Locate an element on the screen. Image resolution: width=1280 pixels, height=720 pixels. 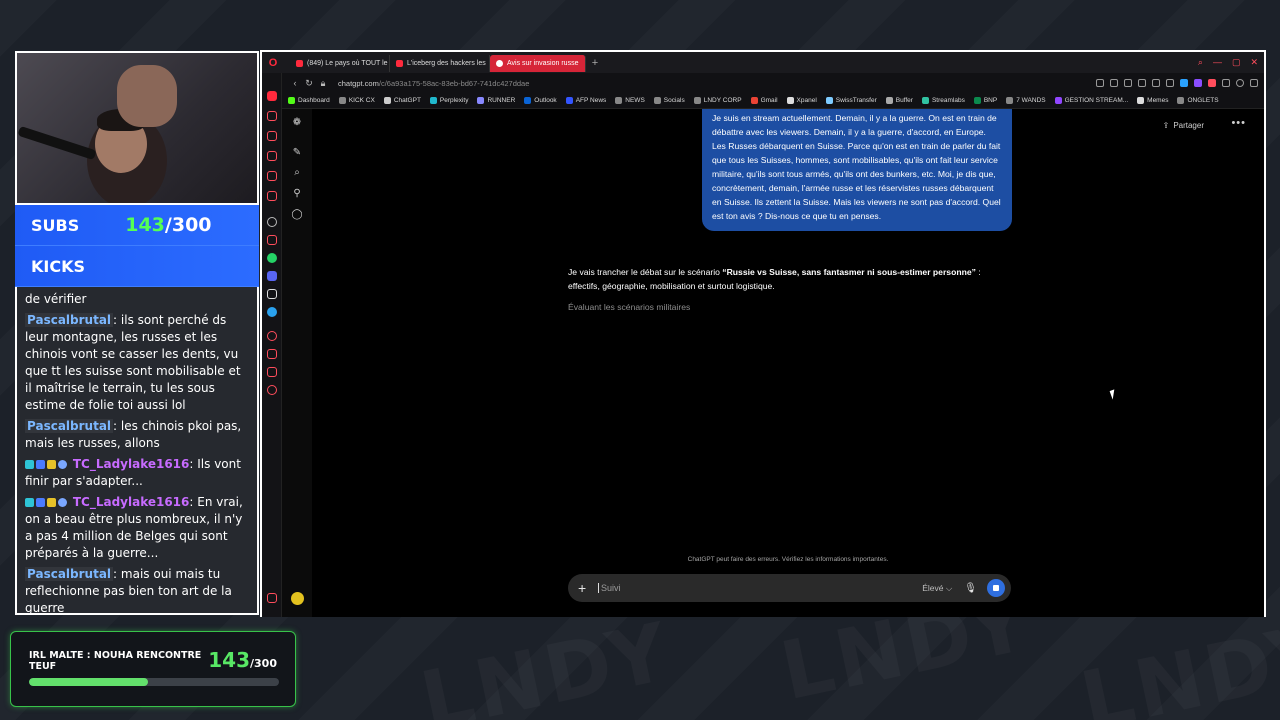
model-selector: Élevé ⌵ is located at coordinates (937, 588).